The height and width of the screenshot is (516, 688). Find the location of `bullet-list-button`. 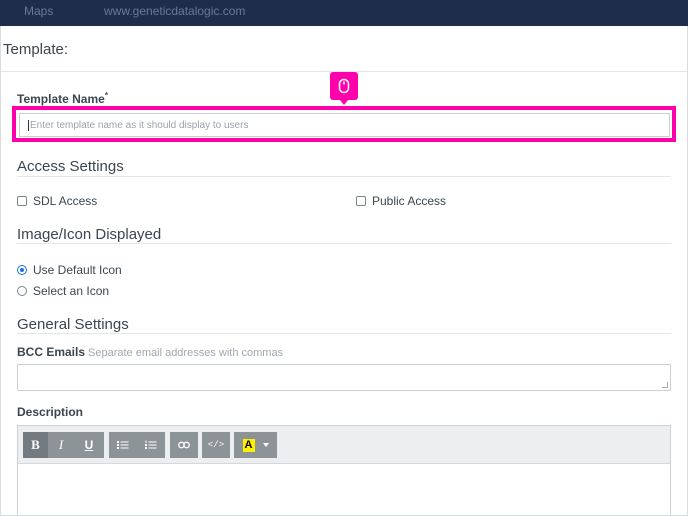

bullet-list-button is located at coordinates (123, 445).